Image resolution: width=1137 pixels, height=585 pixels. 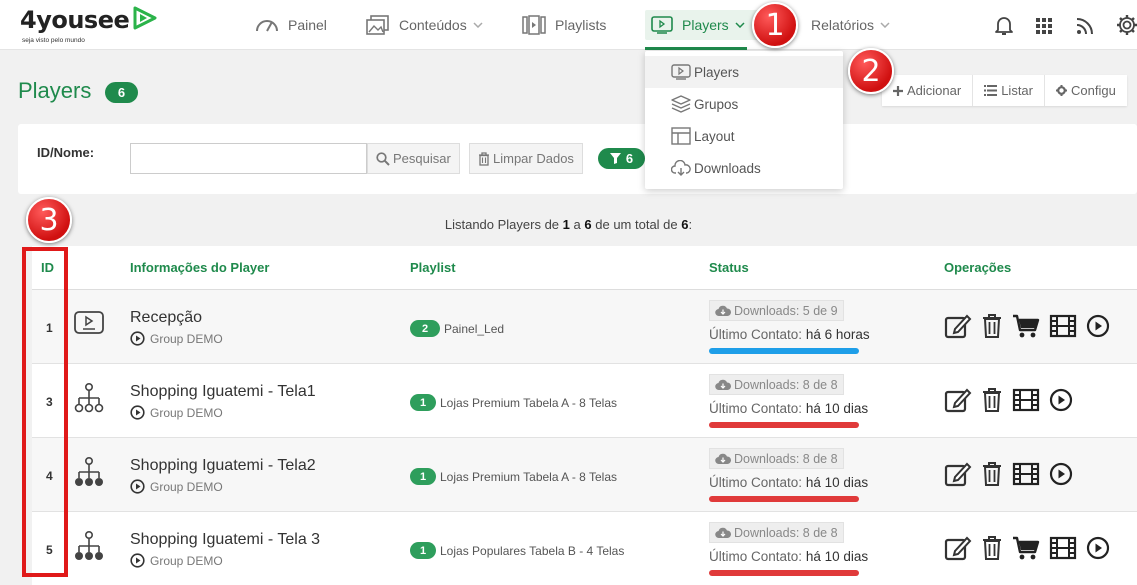 I want to click on nav-players: Players, so click(x=703, y=25).